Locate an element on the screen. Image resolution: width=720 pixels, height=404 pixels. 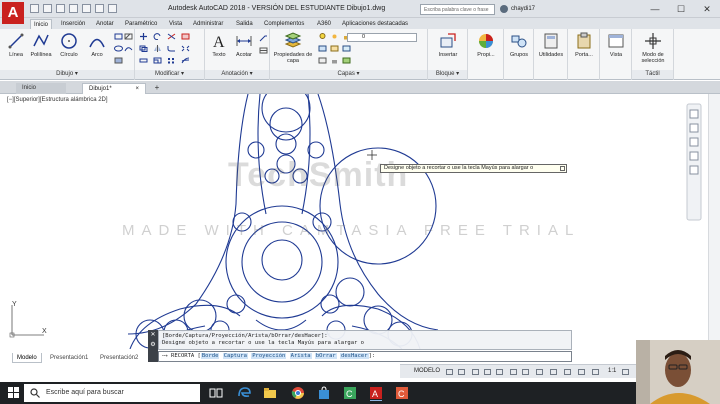
line-tool-button: Línea is located at coordinates (16, 45).